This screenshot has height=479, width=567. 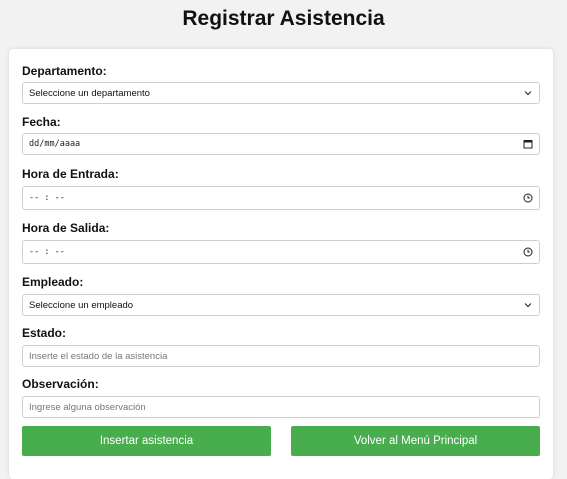 What do you see at coordinates (66, 228) in the screenshot?
I see `exit-time-label: Hora de Salida:` at bounding box center [66, 228].